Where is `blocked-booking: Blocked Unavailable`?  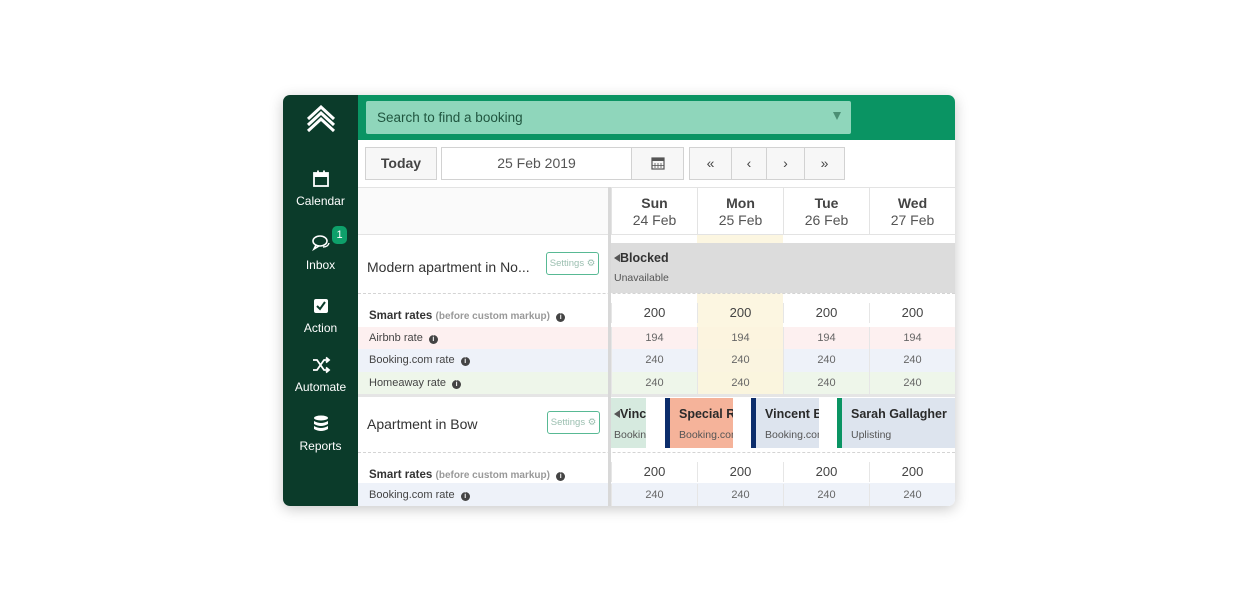 blocked-booking: Blocked Unavailable is located at coordinates (783, 268).